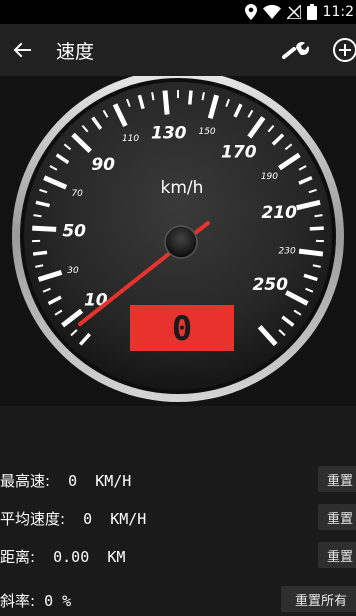  What do you see at coordinates (178, 519) in the screenshot?
I see `avg-speed-row: 平均速度: 0 KM/H 重置` at bounding box center [178, 519].